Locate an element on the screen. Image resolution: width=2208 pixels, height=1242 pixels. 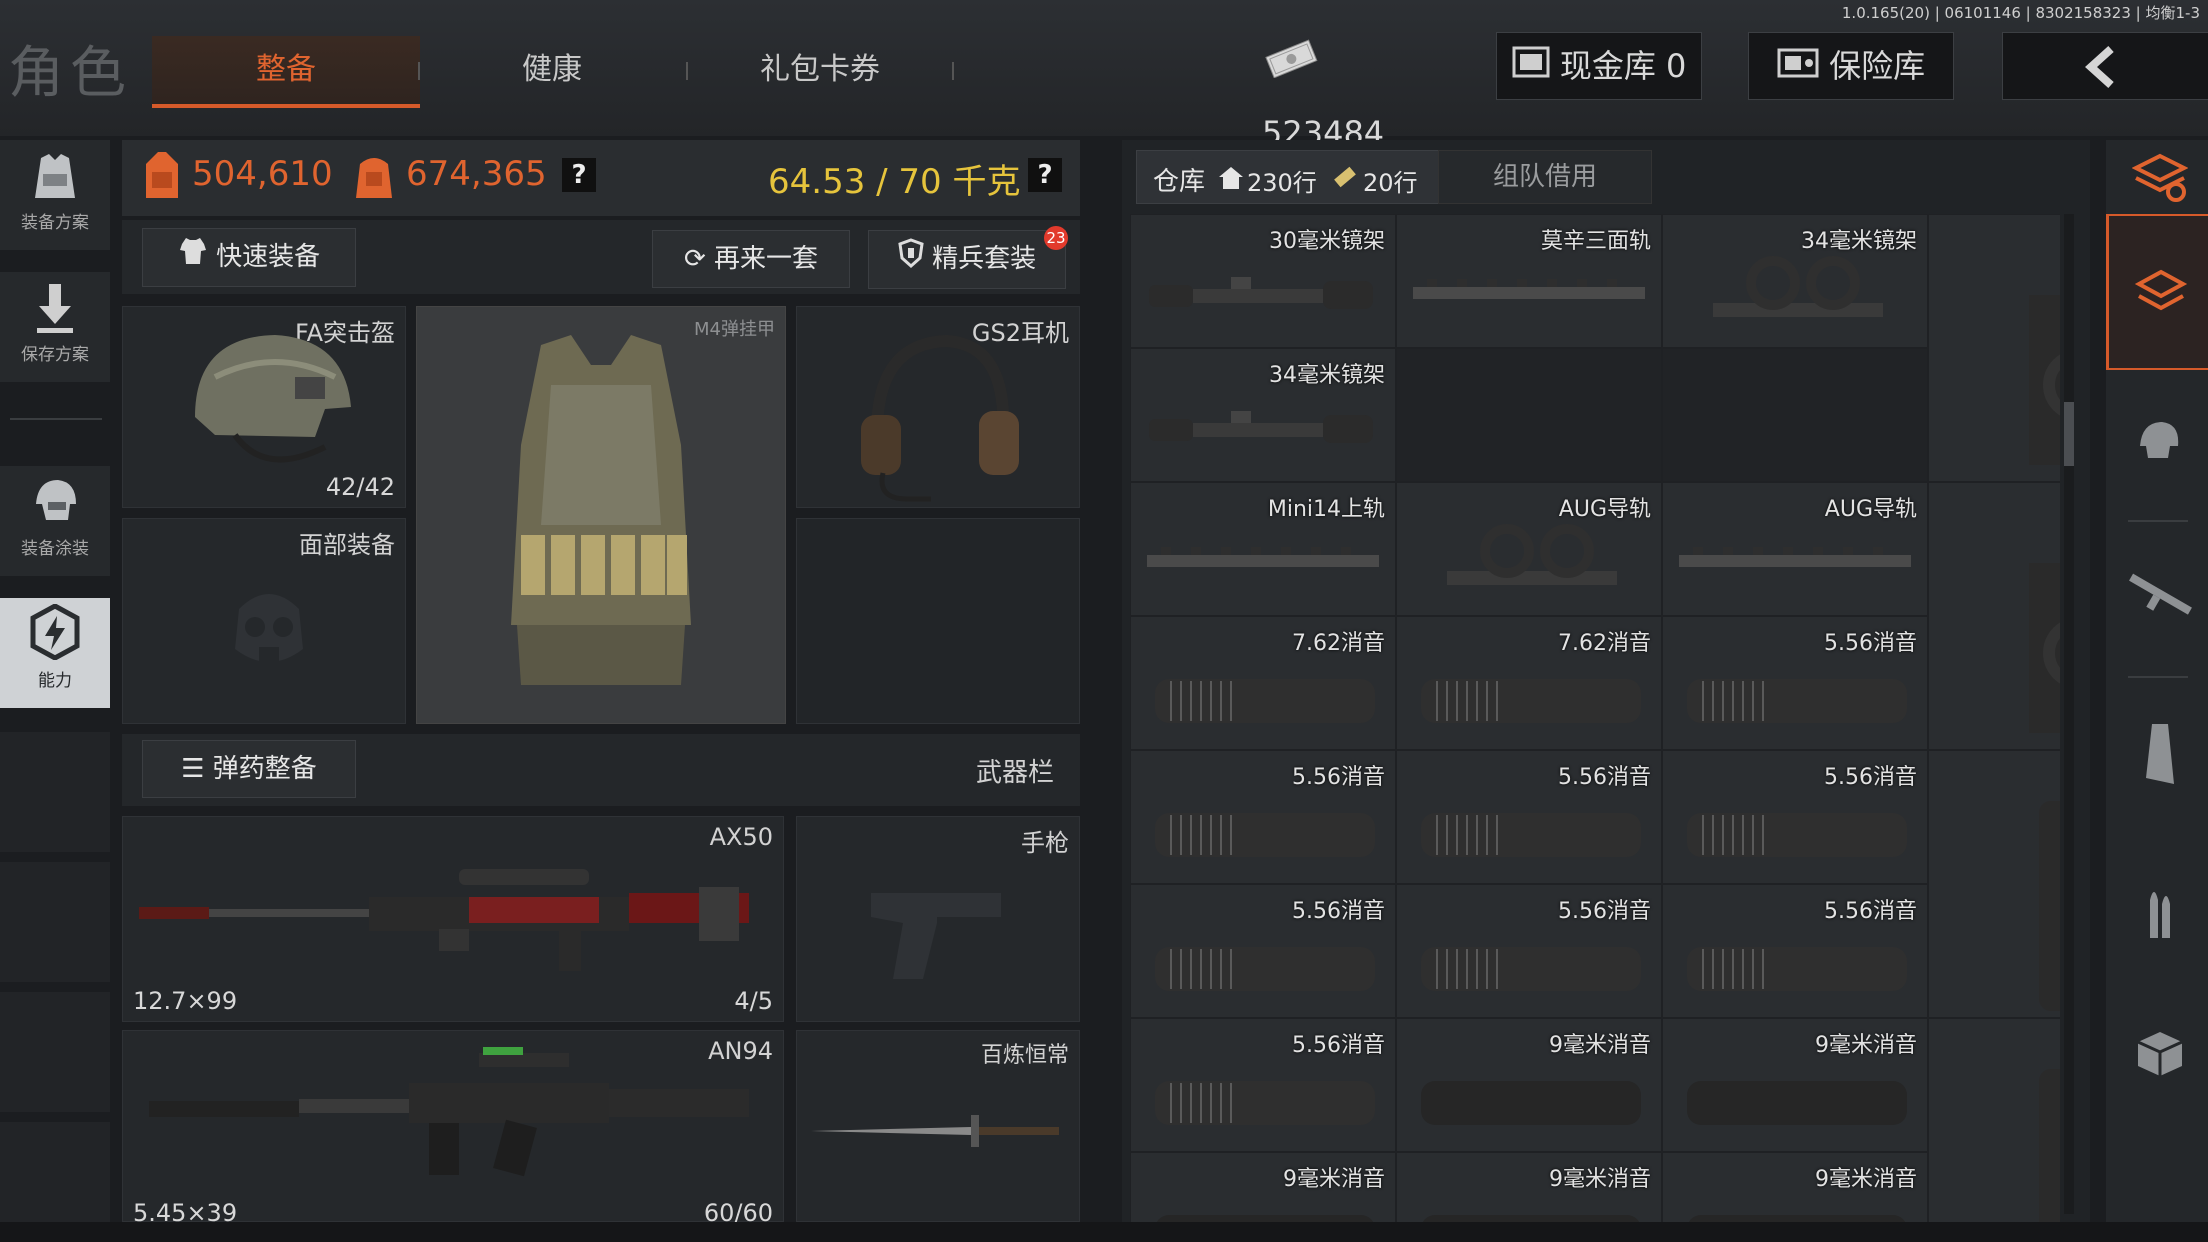
quick-equip-button: 快速装备 is located at coordinates (249, 257).